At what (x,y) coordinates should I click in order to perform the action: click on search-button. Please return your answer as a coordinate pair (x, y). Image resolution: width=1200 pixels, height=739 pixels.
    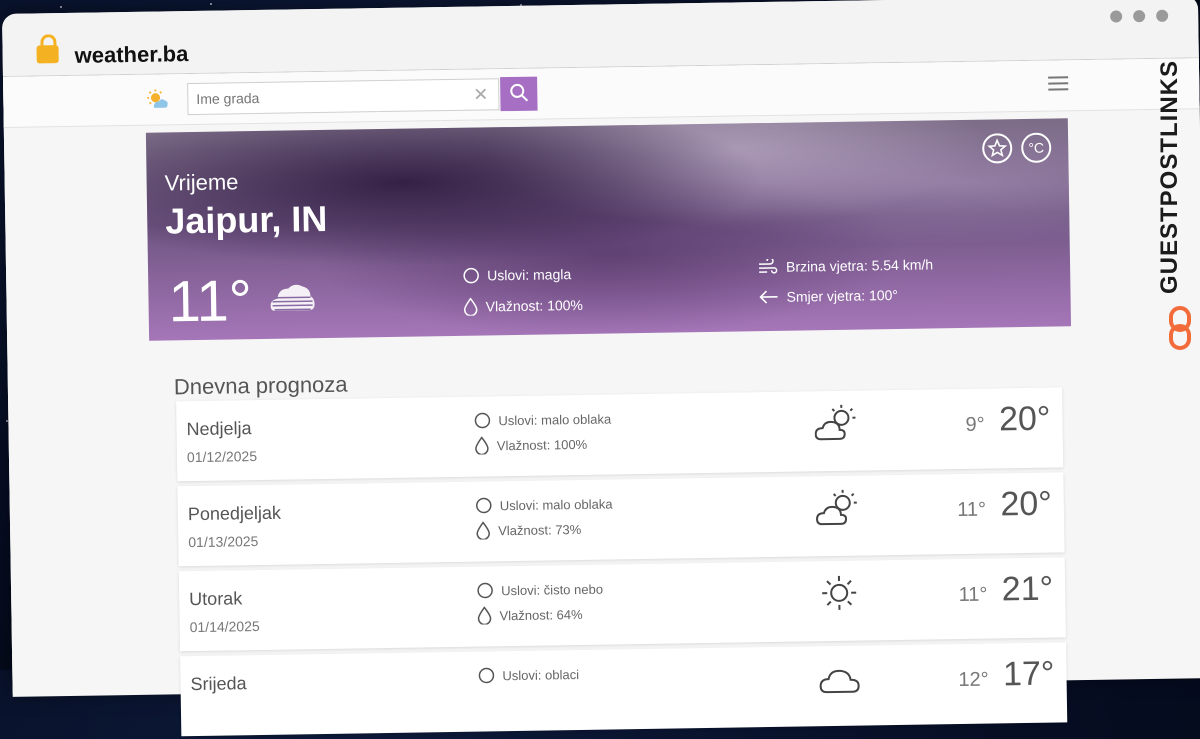
    Looking at the image, I should click on (519, 94).